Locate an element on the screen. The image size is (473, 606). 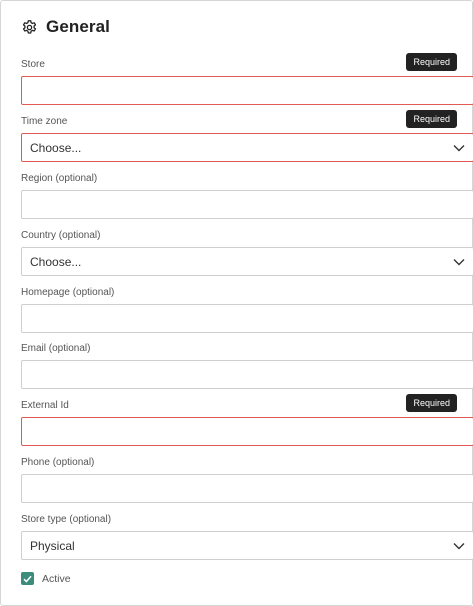
external-id-input is located at coordinates (247, 431).